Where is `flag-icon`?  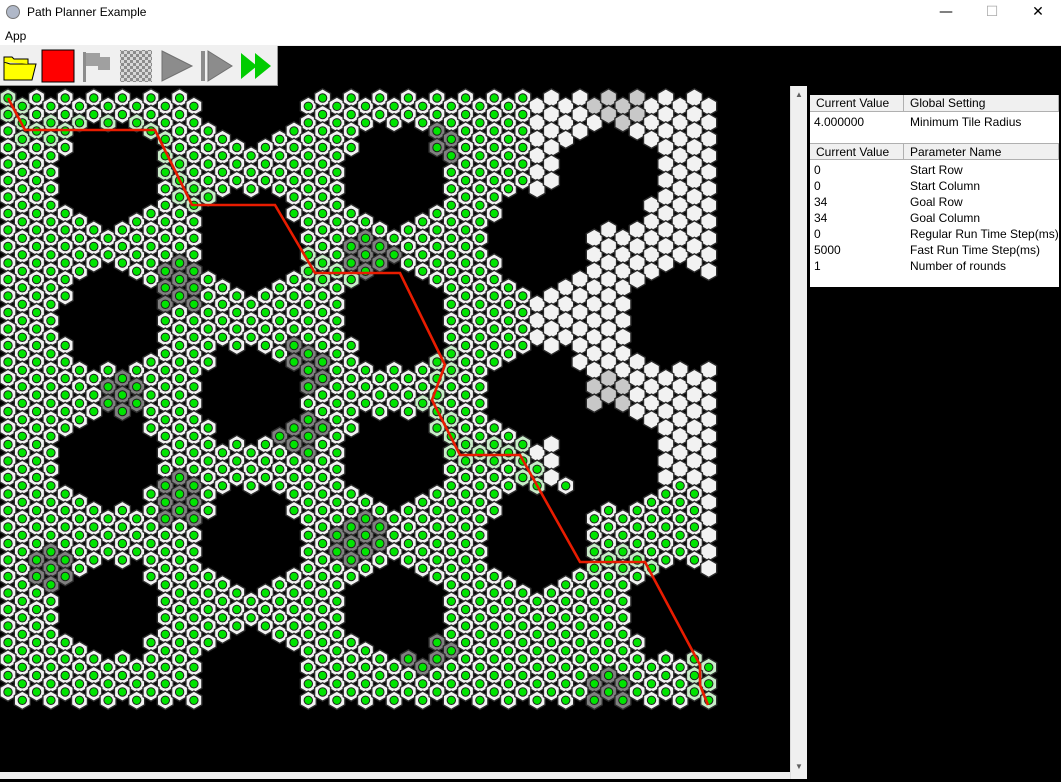
flag-icon is located at coordinates (96, 67).